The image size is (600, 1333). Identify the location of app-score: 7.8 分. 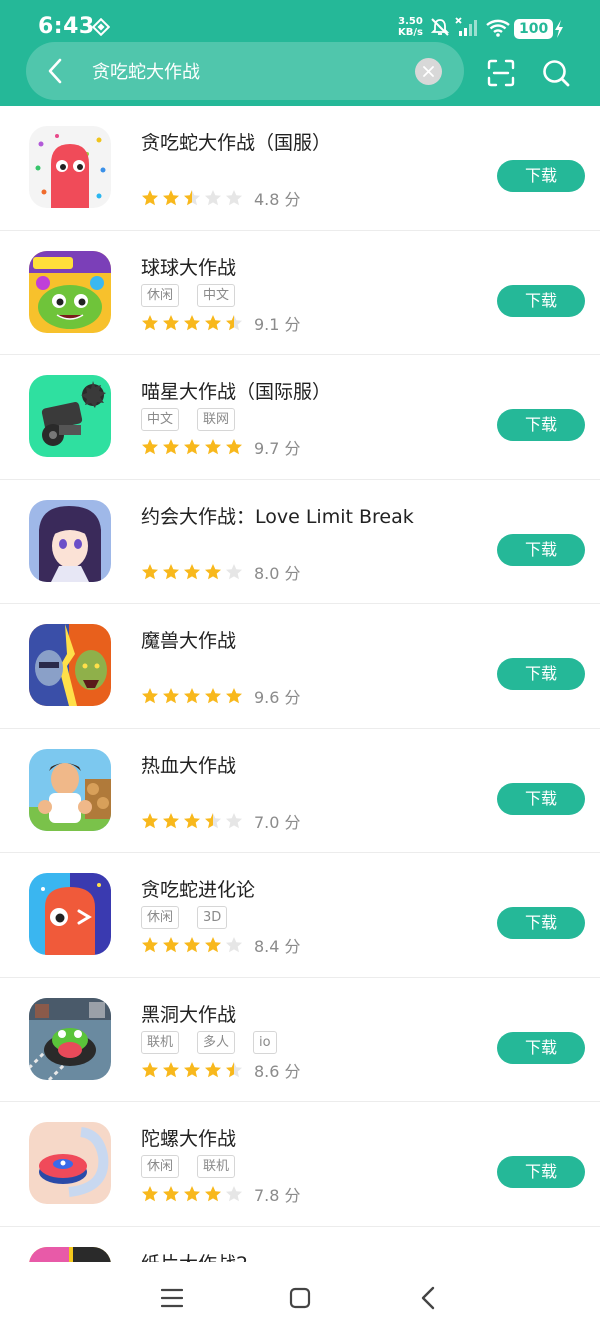
(277, 1194).